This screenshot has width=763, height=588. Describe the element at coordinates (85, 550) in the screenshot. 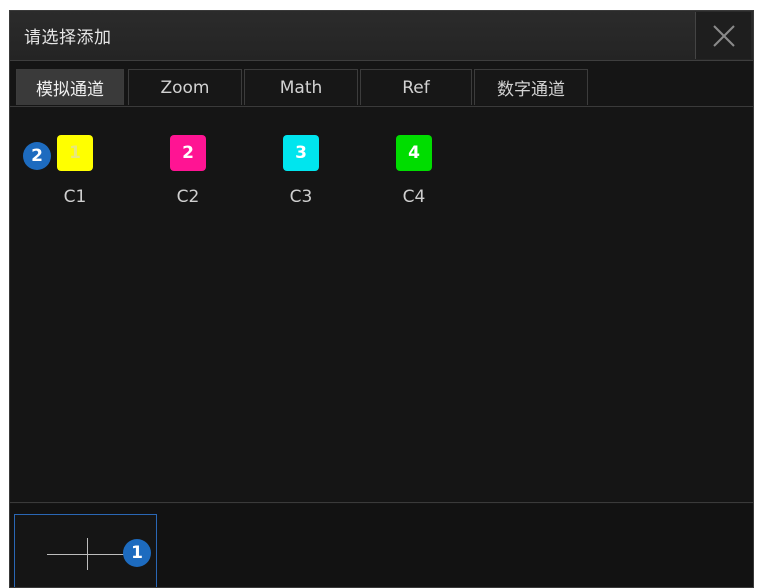

I see `add-source-slot: 1` at that location.